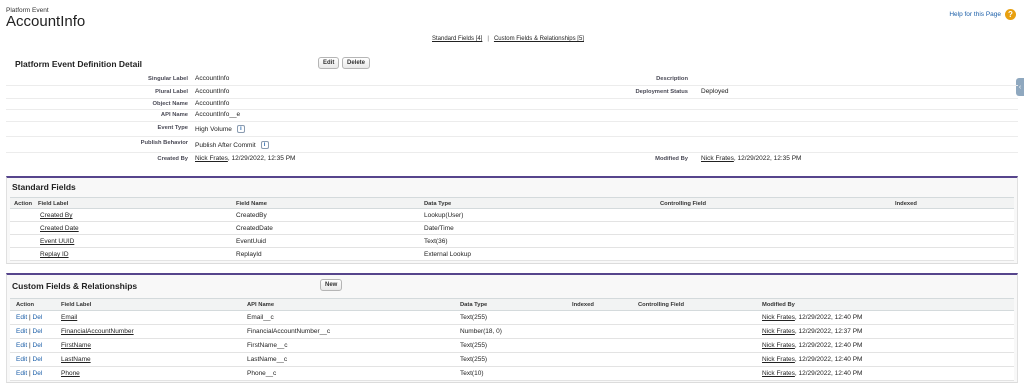 Image resolution: width=1024 pixels, height=389 pixels. Describe the element at coordinates (512, 215) in the screenshot. I see `table-row: Created By CreatedBy Lookup(User)` at that location.